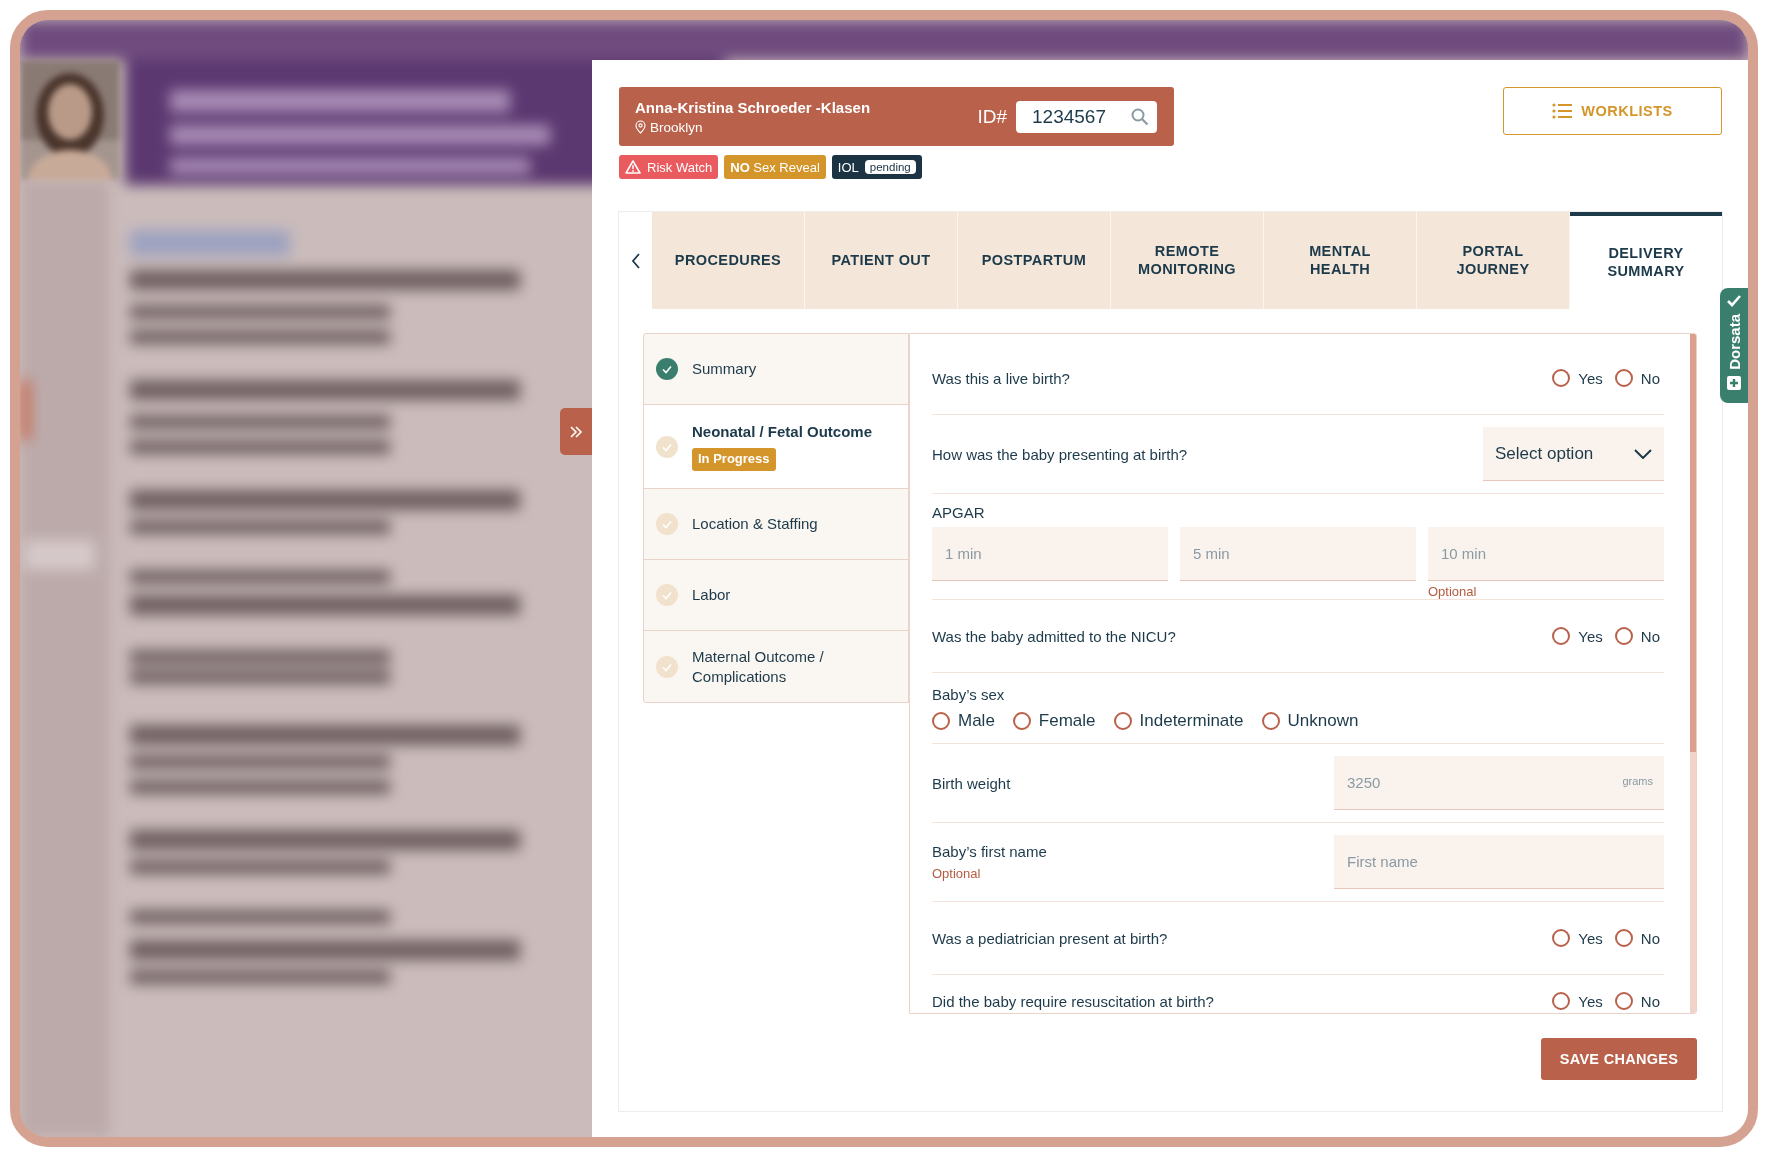  What do you see at coordinates (1562, 111) in the screenshot?
I see `list-icon` at bounding box center [1562, 111].